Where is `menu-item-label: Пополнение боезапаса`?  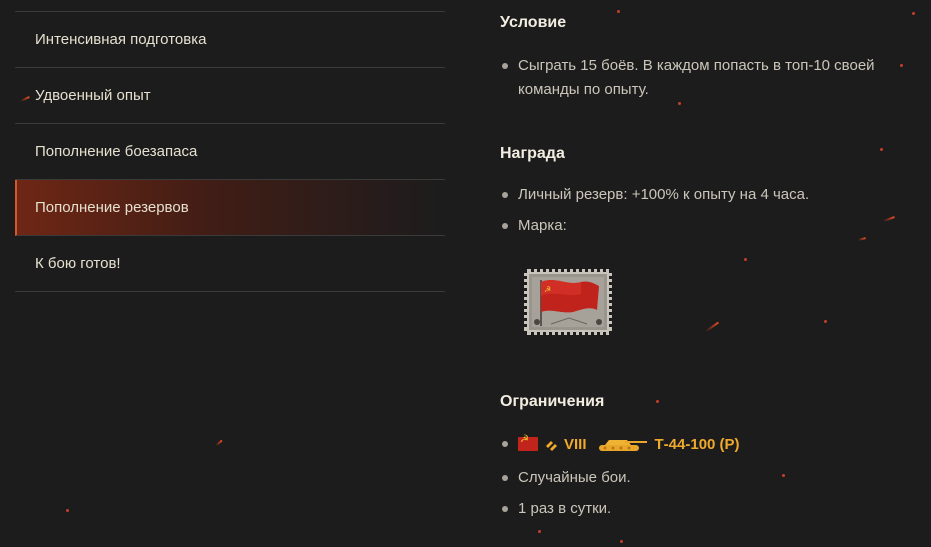 menu-item-label: Пополнение боезапаса is located at coordinates (116, 151).